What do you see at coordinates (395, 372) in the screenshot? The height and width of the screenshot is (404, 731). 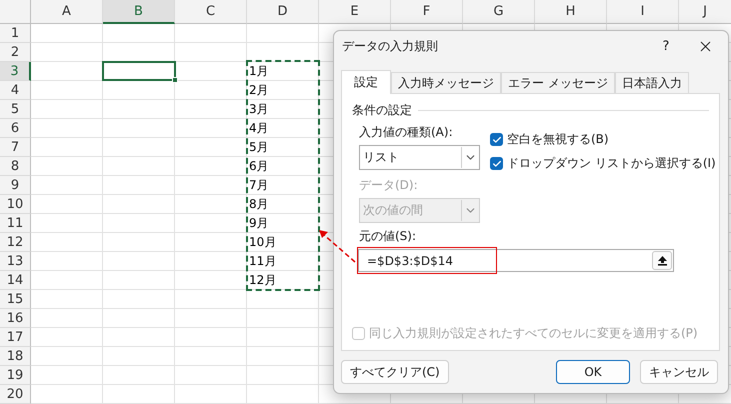 I see `clear-all-button: すべてクリア(C)` at bounding box center [395, 372].